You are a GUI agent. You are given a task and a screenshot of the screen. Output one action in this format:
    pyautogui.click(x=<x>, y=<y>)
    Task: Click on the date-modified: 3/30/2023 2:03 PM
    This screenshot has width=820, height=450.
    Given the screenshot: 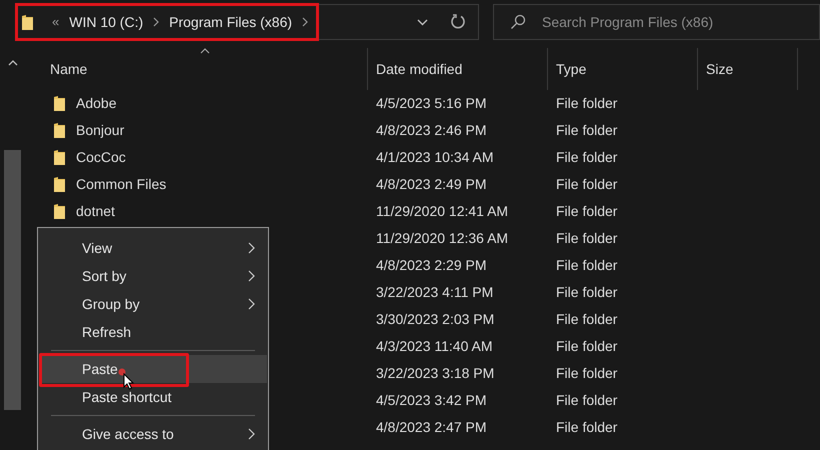 What is the action you would take?
    pyautogui.click(x=435, y=319)
    